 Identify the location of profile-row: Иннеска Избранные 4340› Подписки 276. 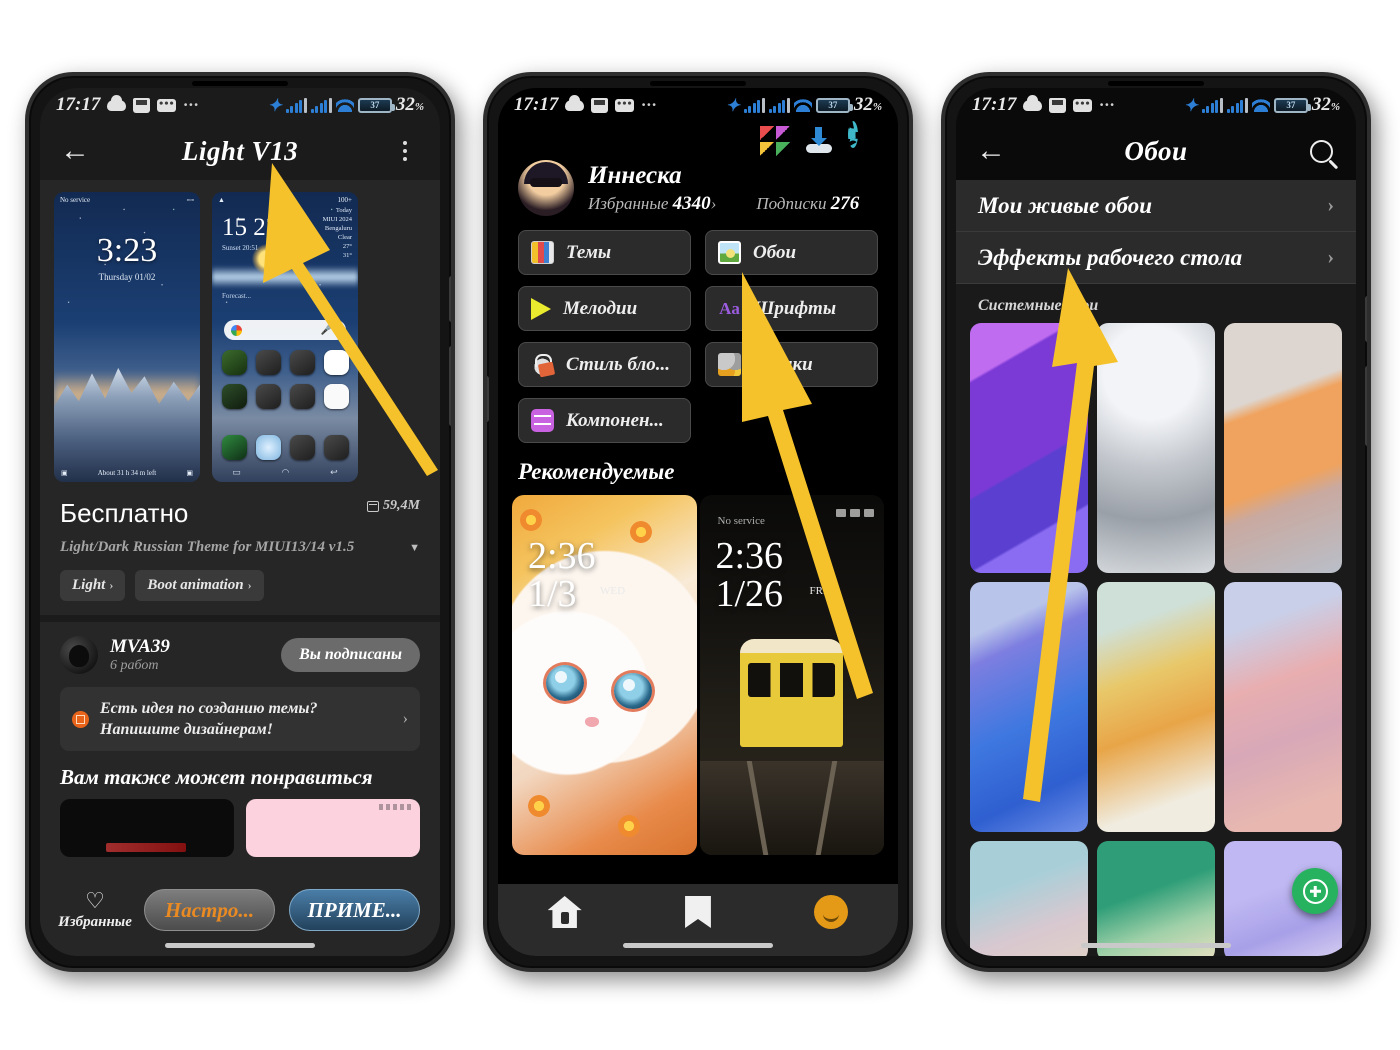
(698, 186).